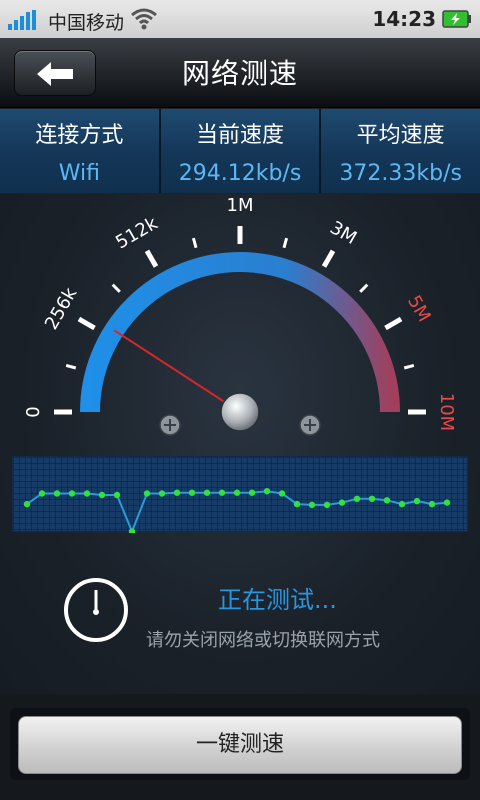  Describe the element at coordinates (263, 640) in the screenshot. I see `testing-status-hint: 请勿关闭网络或切换联网方式` at that location.